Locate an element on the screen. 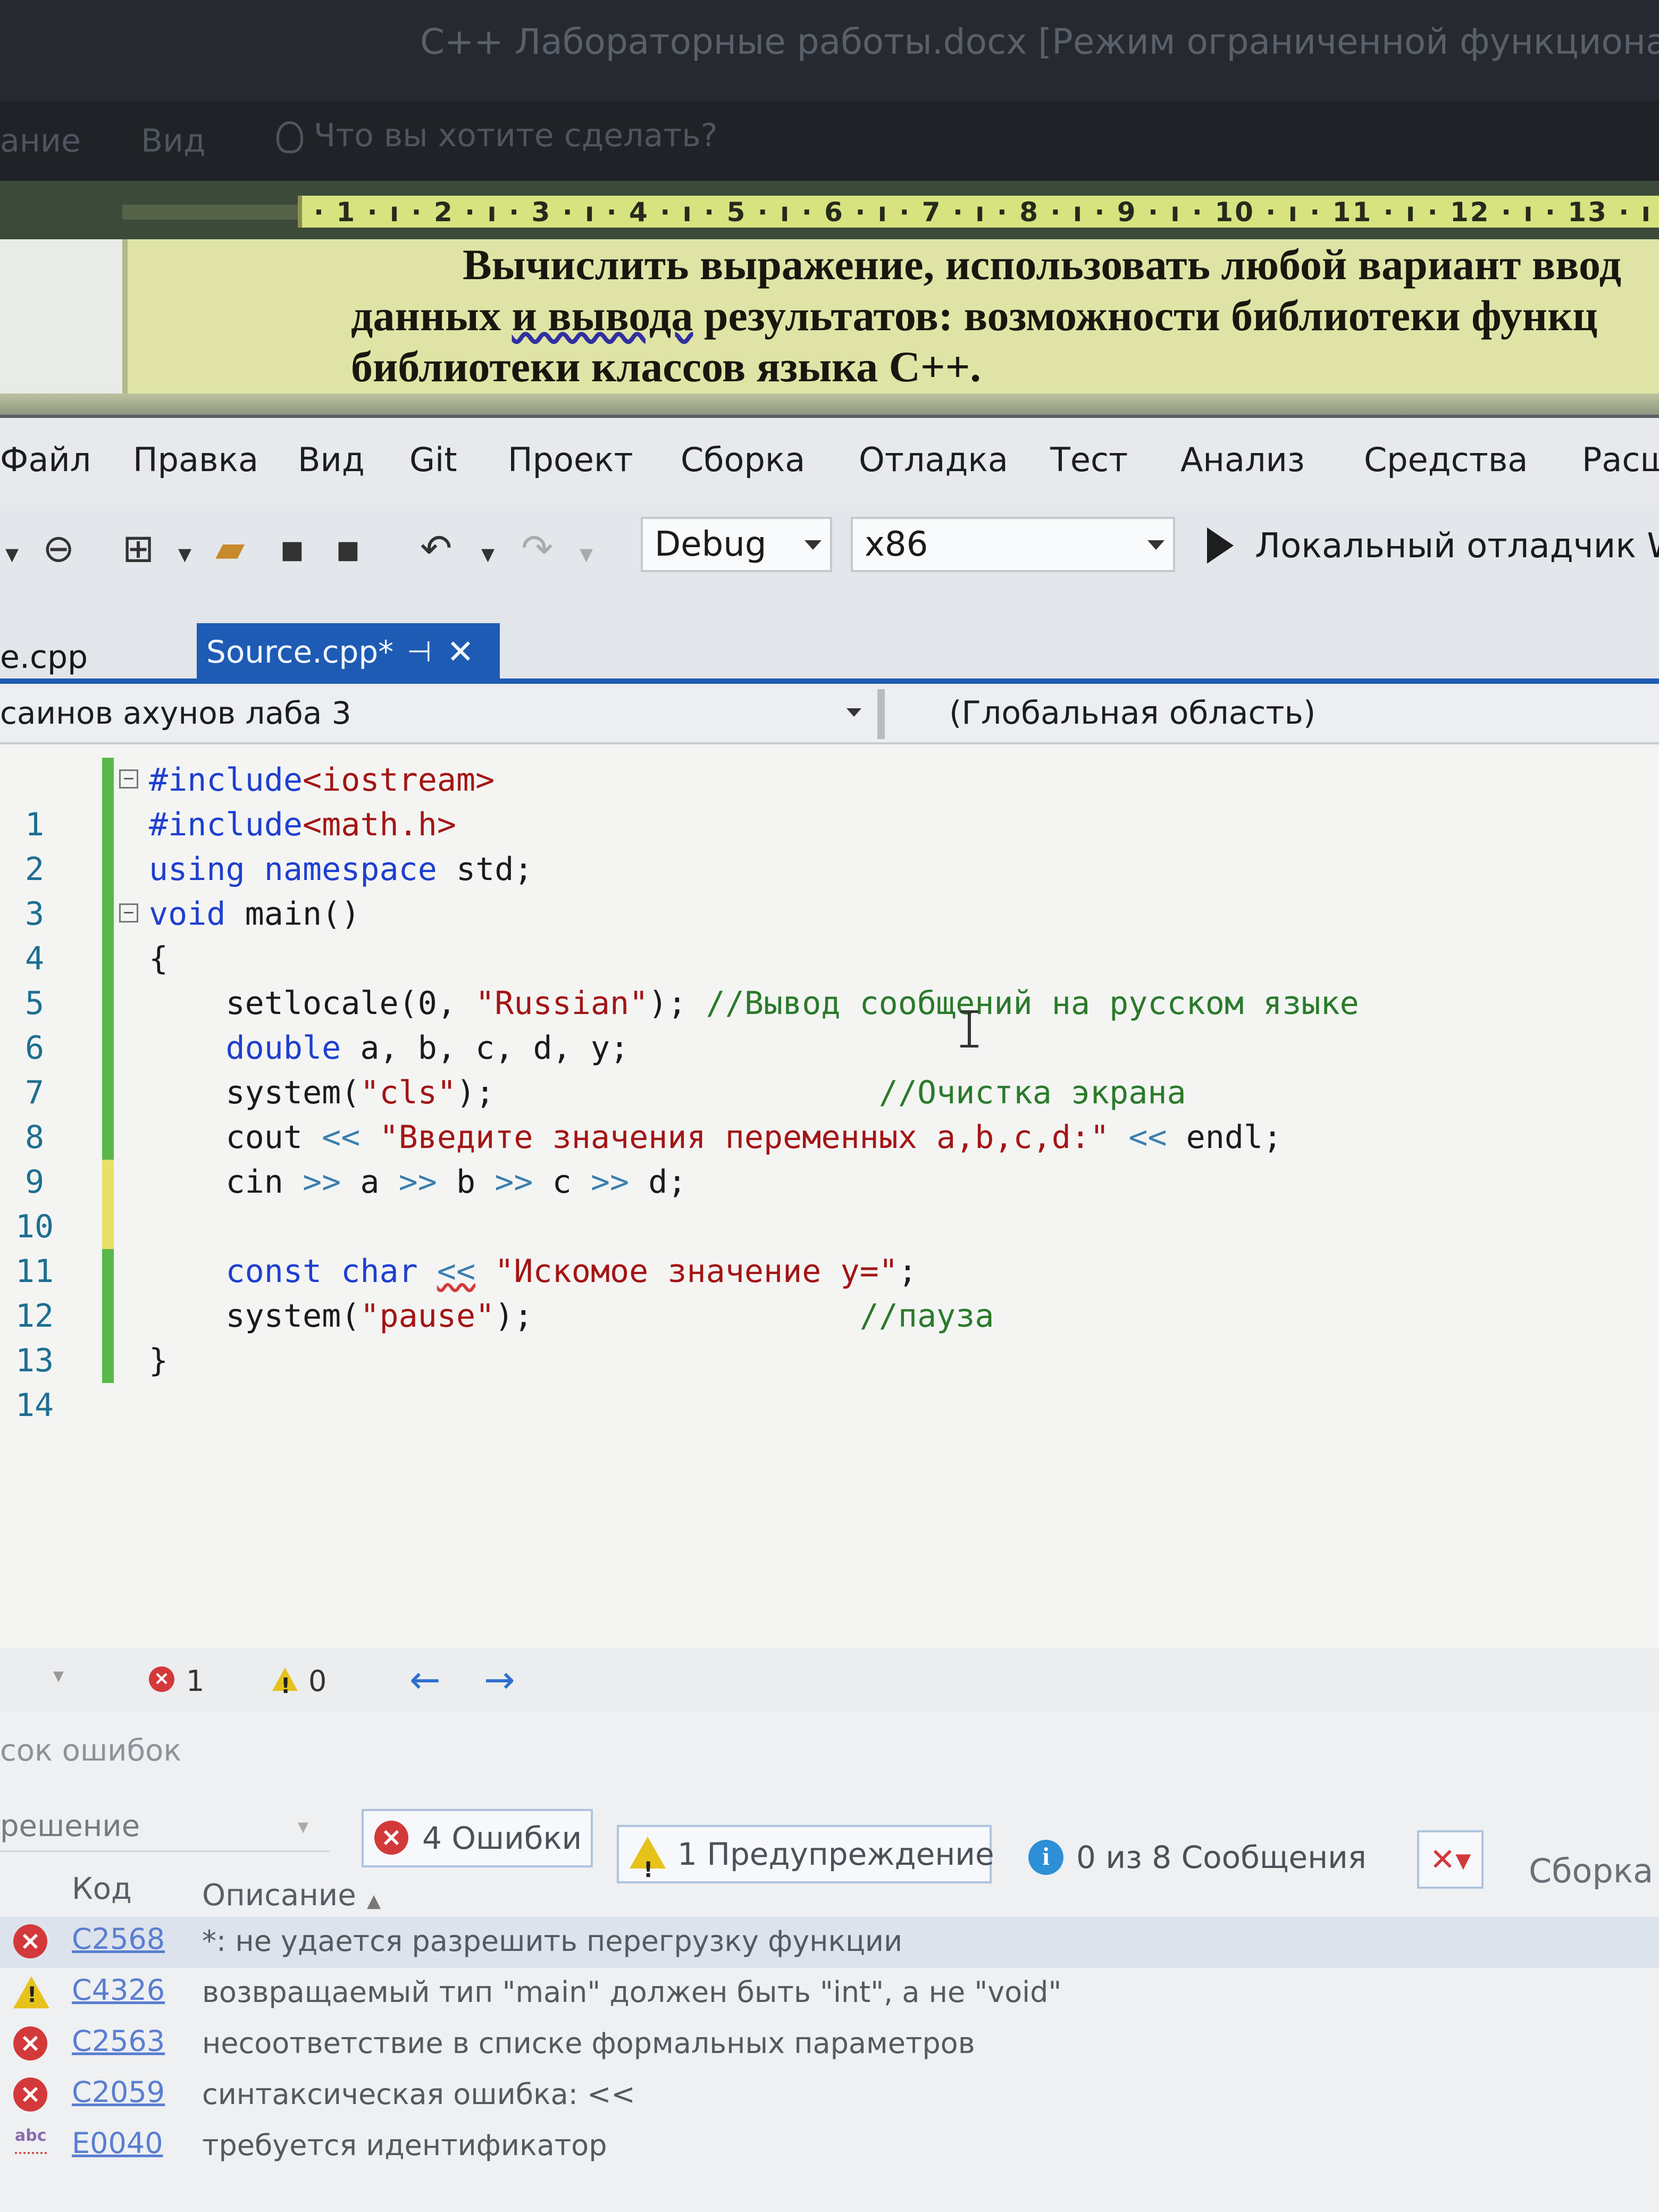  warnings-filter-button: 1 Предупреждение is located at coordinates (805, 1861).